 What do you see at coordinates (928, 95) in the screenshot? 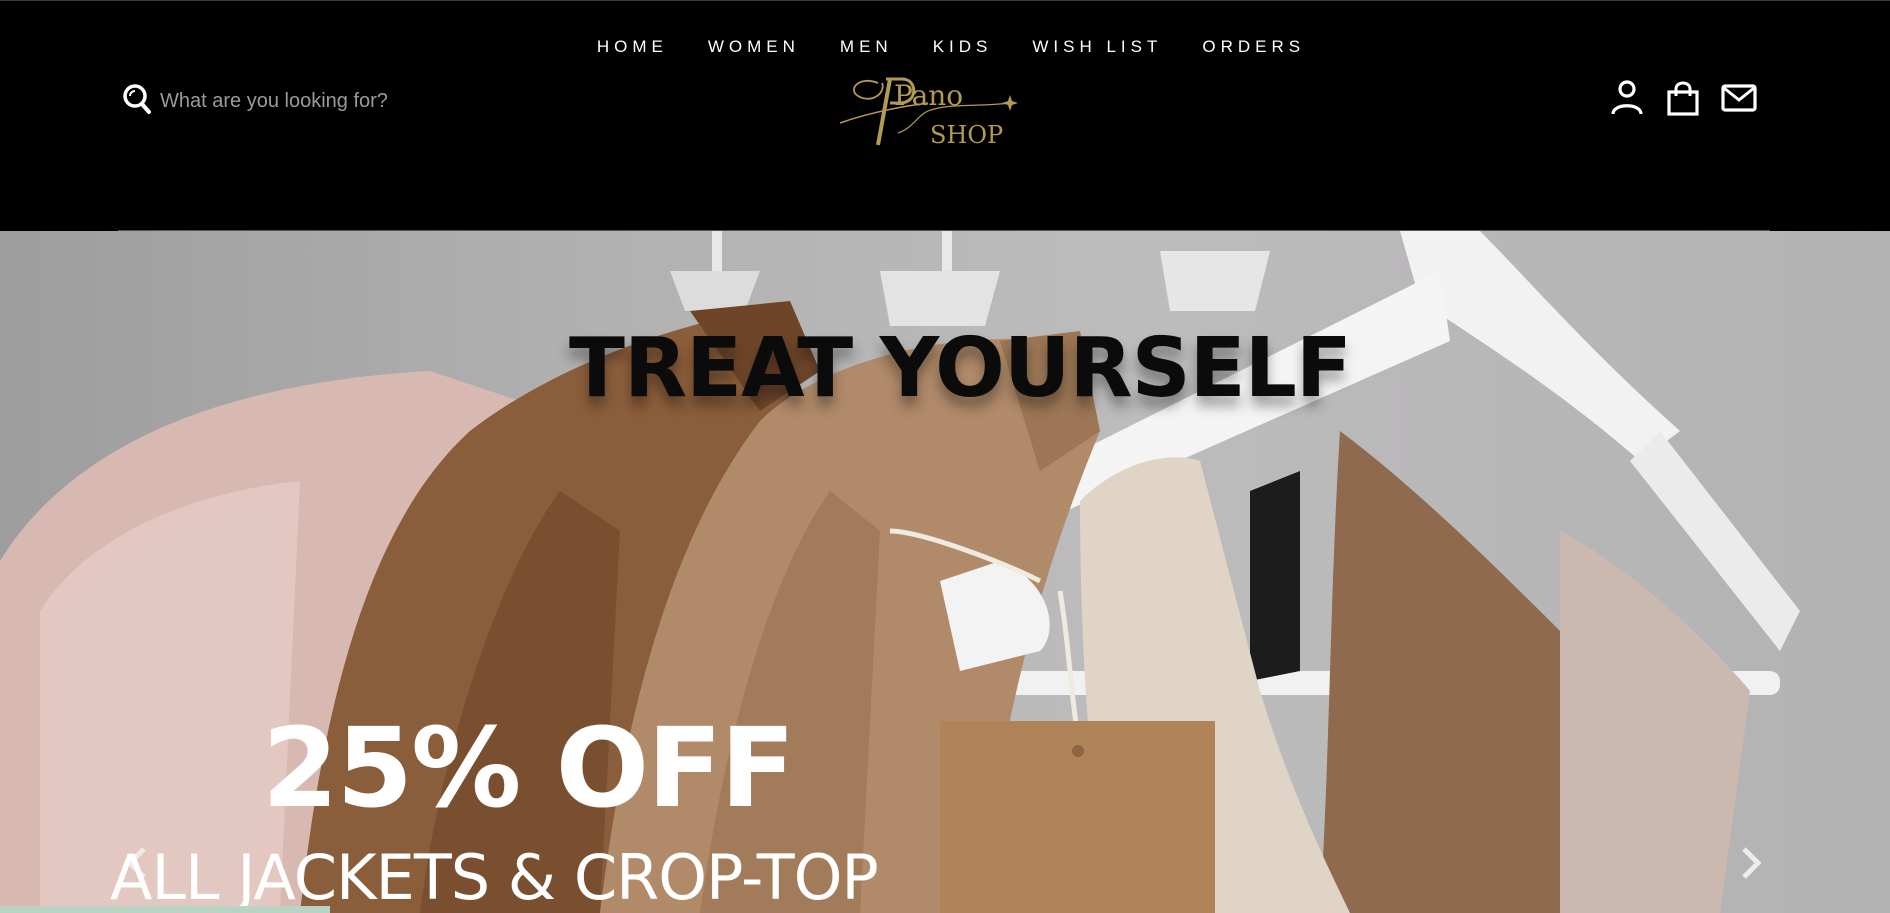
I see `logo-wordmark: Pano` at bounding box center [928, 95].